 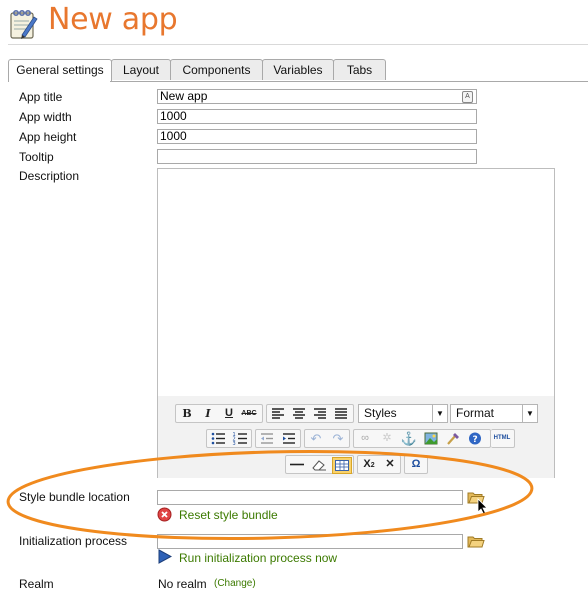 I want to click on app-height-label: App height, so click(x=48, y=137).